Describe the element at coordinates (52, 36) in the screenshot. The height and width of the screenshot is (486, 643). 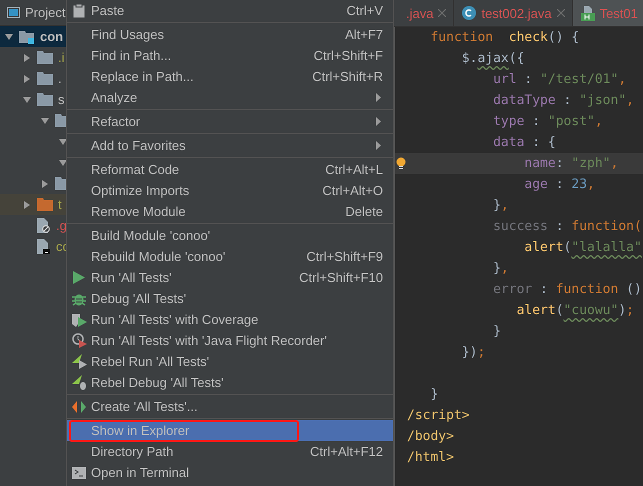
I see `tree-label: con` at that location.